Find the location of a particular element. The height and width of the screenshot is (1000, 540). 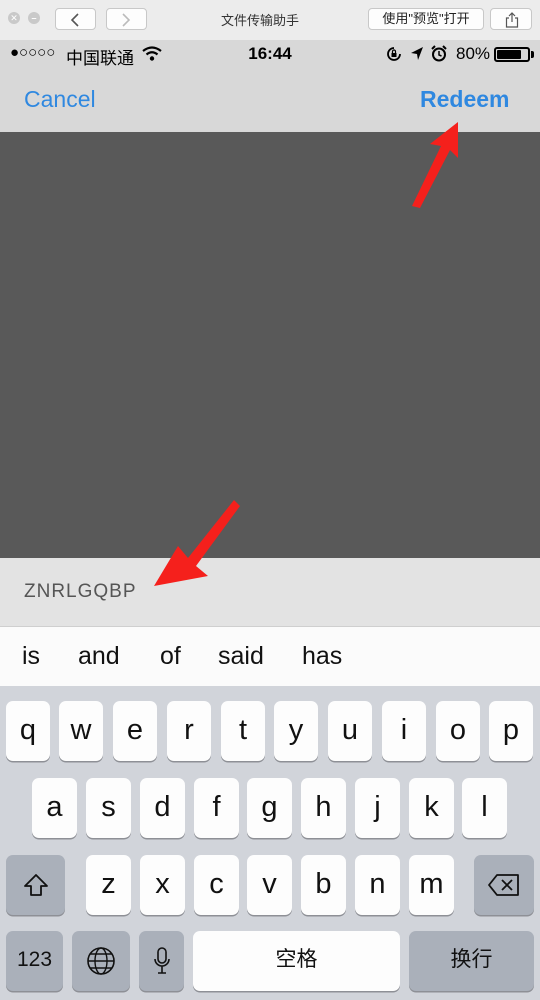

key-r: r is located at coordinates (189, 731).